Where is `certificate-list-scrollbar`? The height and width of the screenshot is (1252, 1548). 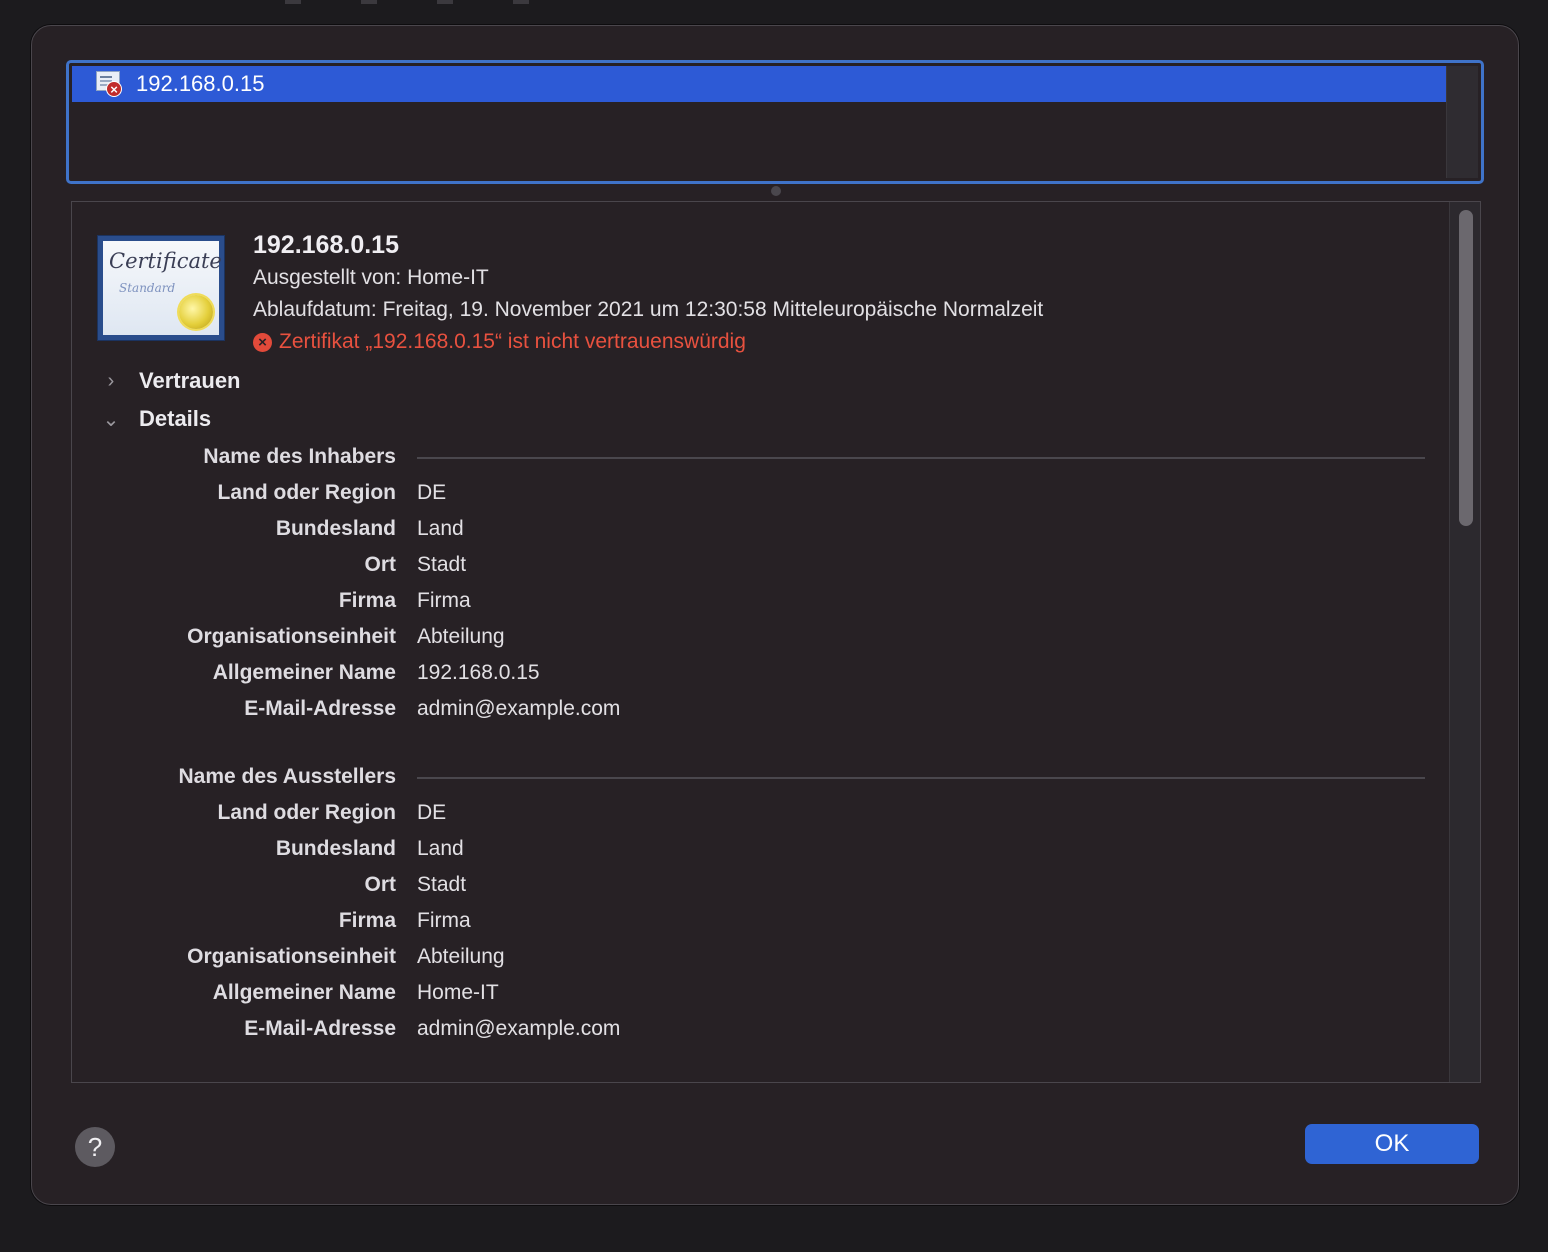 certificate-list-scrollbar is located at coordinates (1462, 122).